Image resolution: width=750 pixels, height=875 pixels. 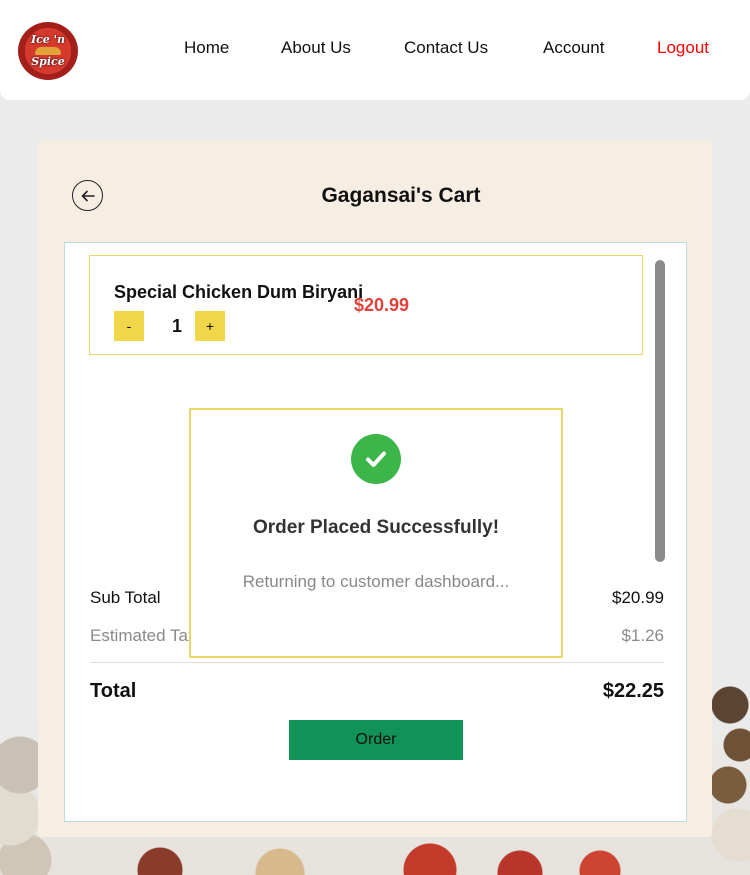 I want to click on nav-contact-link: Contact Us, so click(x=446, y=48).